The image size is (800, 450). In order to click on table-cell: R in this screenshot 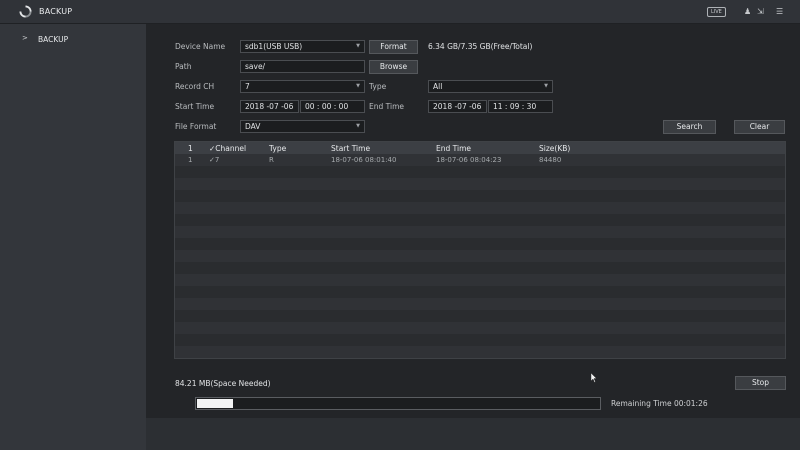, I will do `click(271, 160)`.